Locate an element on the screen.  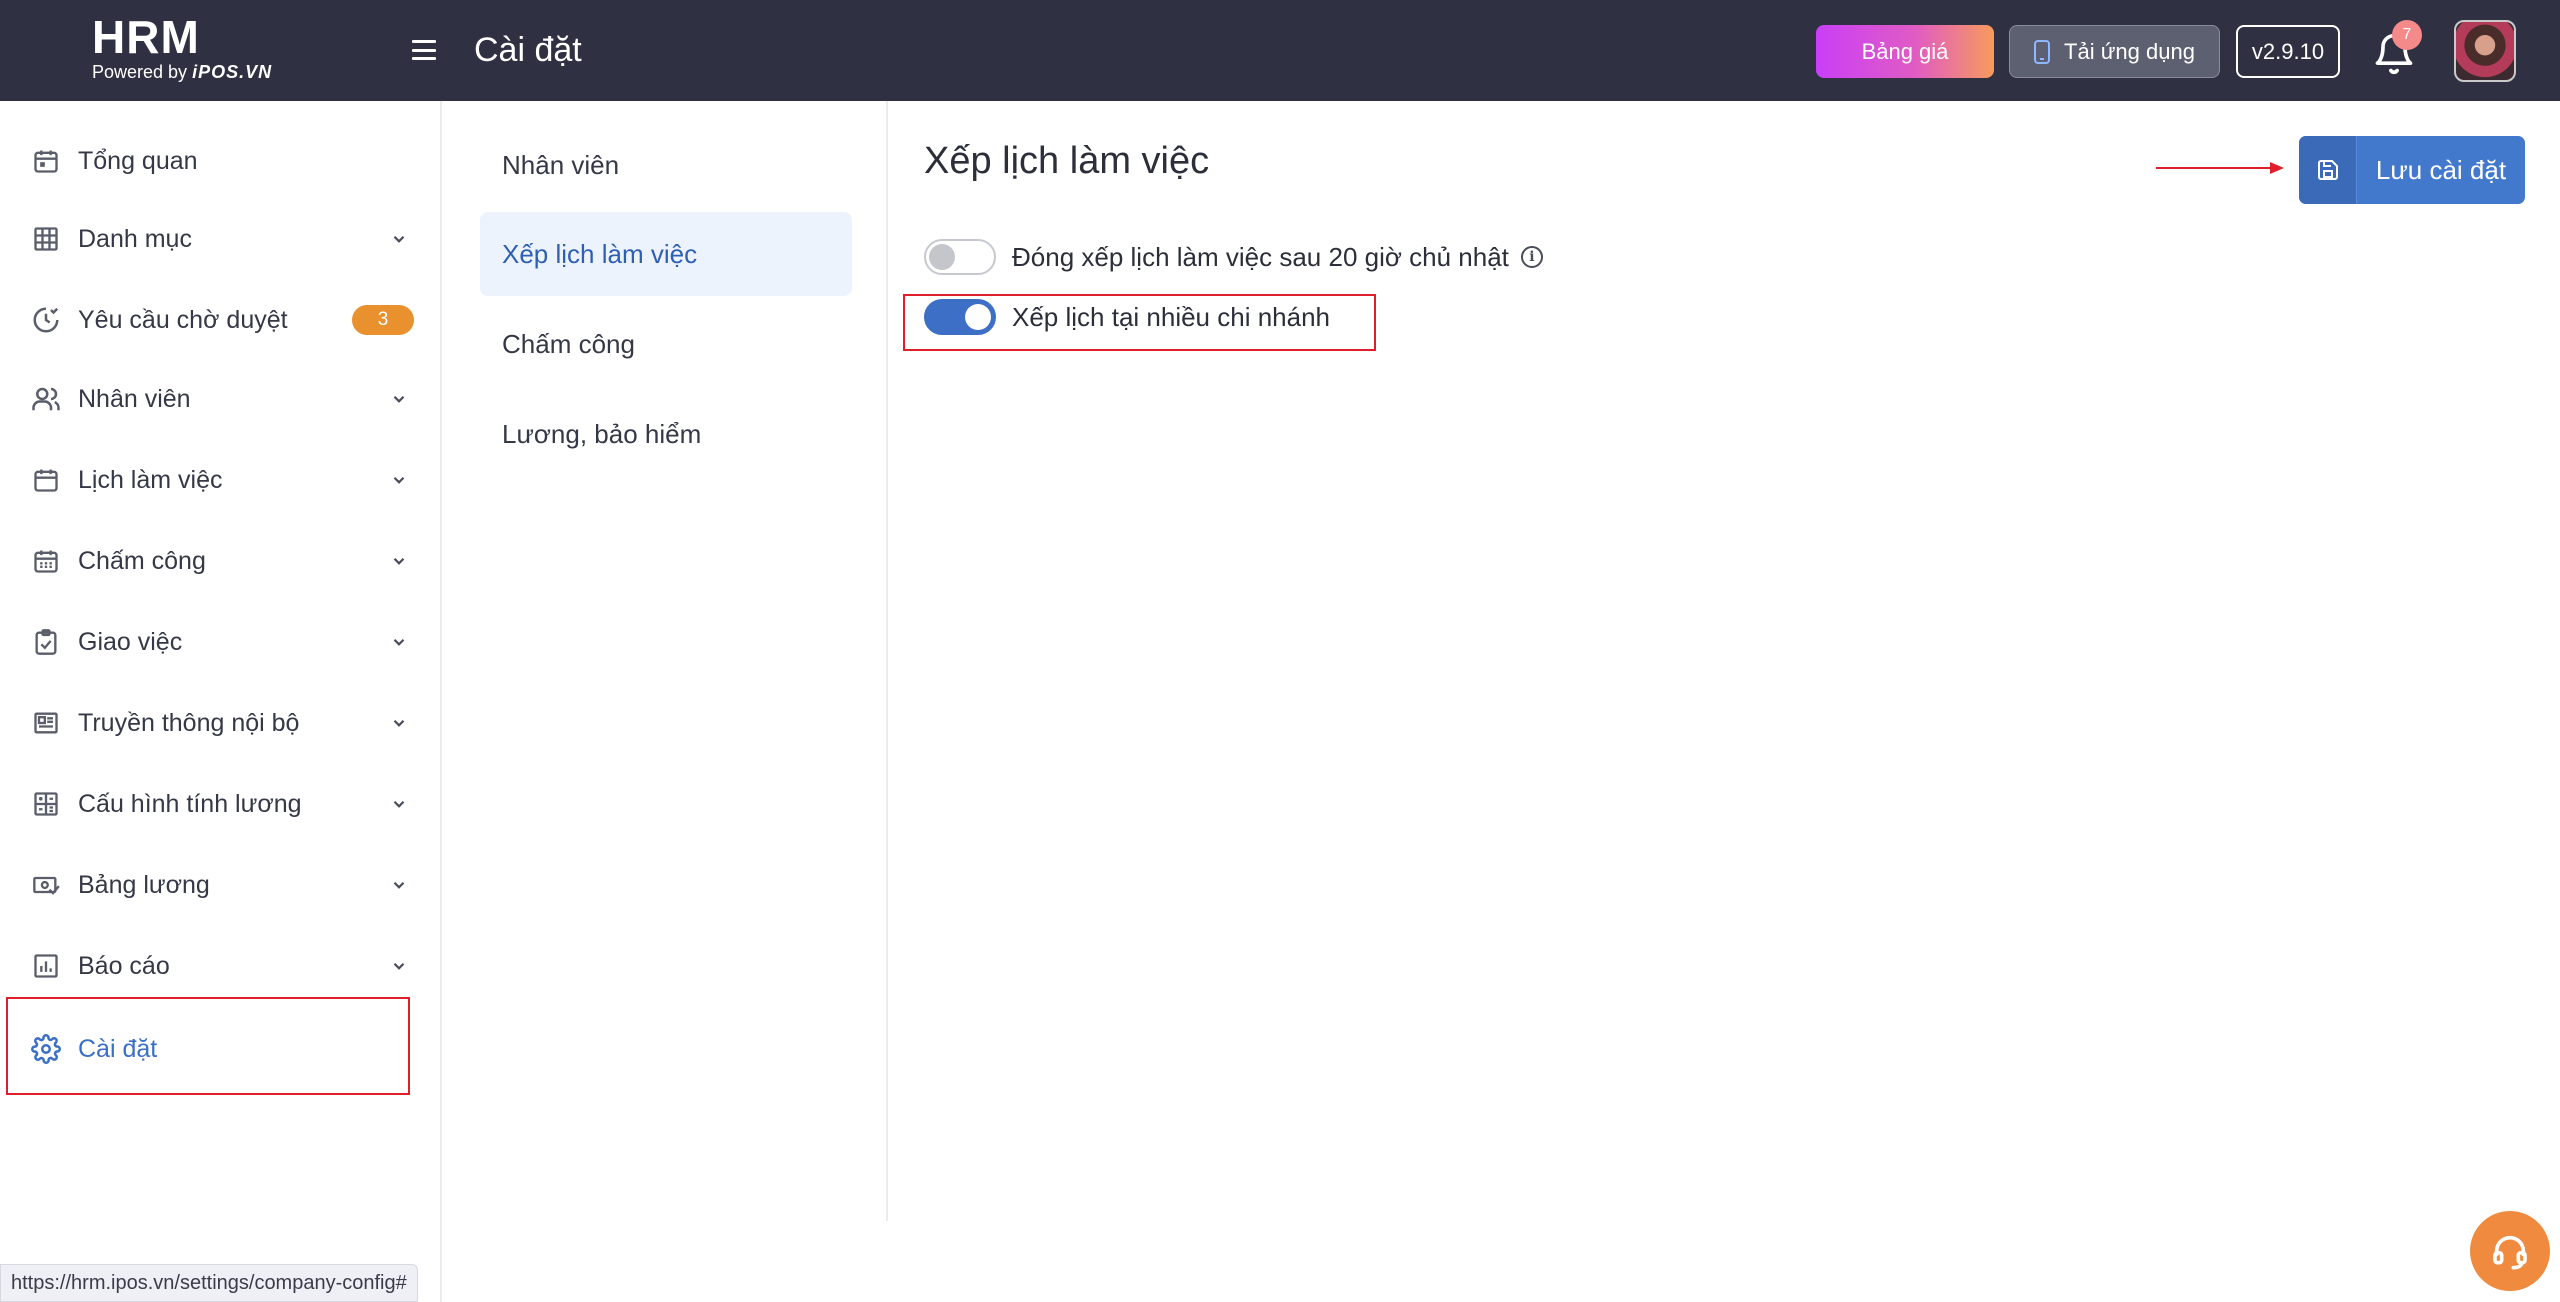
hrm-logo: HRM Powered by iPOS.VN is located at coordinates (182, 48).